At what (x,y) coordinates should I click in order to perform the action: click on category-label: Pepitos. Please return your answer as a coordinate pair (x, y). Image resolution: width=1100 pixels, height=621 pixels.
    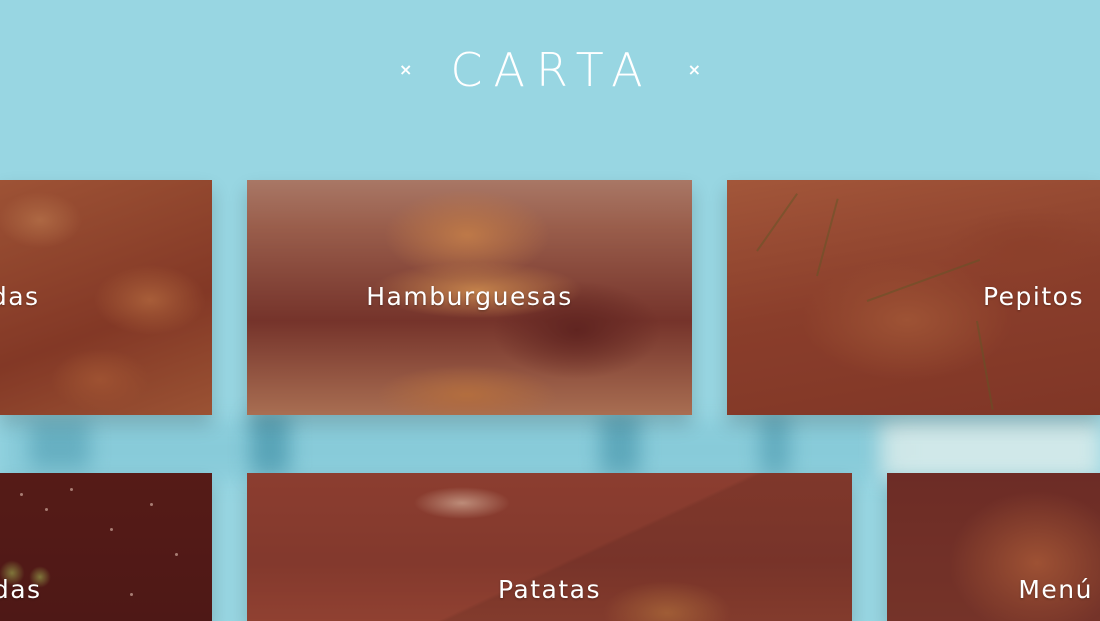
    Looking at the image, I should click on (1033, 296).